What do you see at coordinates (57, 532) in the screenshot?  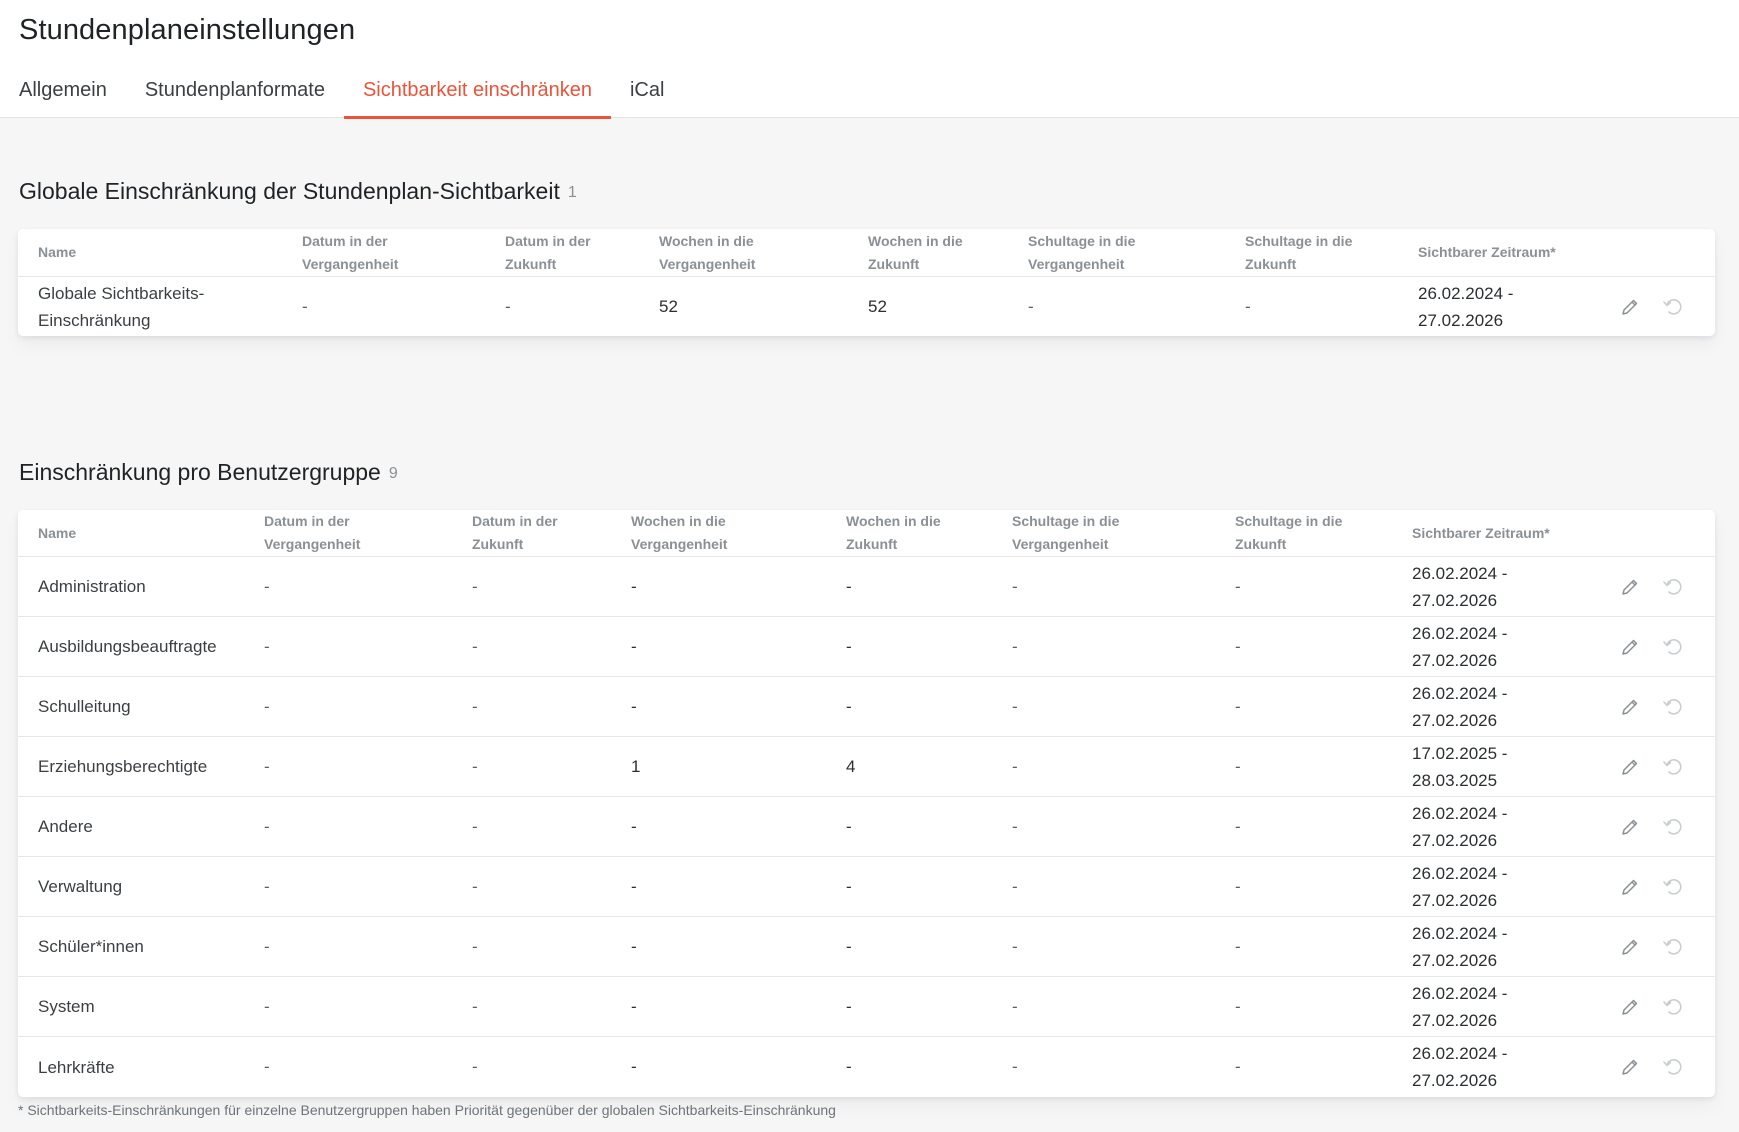 I see `column-header-name: Name` at bounding box center [57, 532].